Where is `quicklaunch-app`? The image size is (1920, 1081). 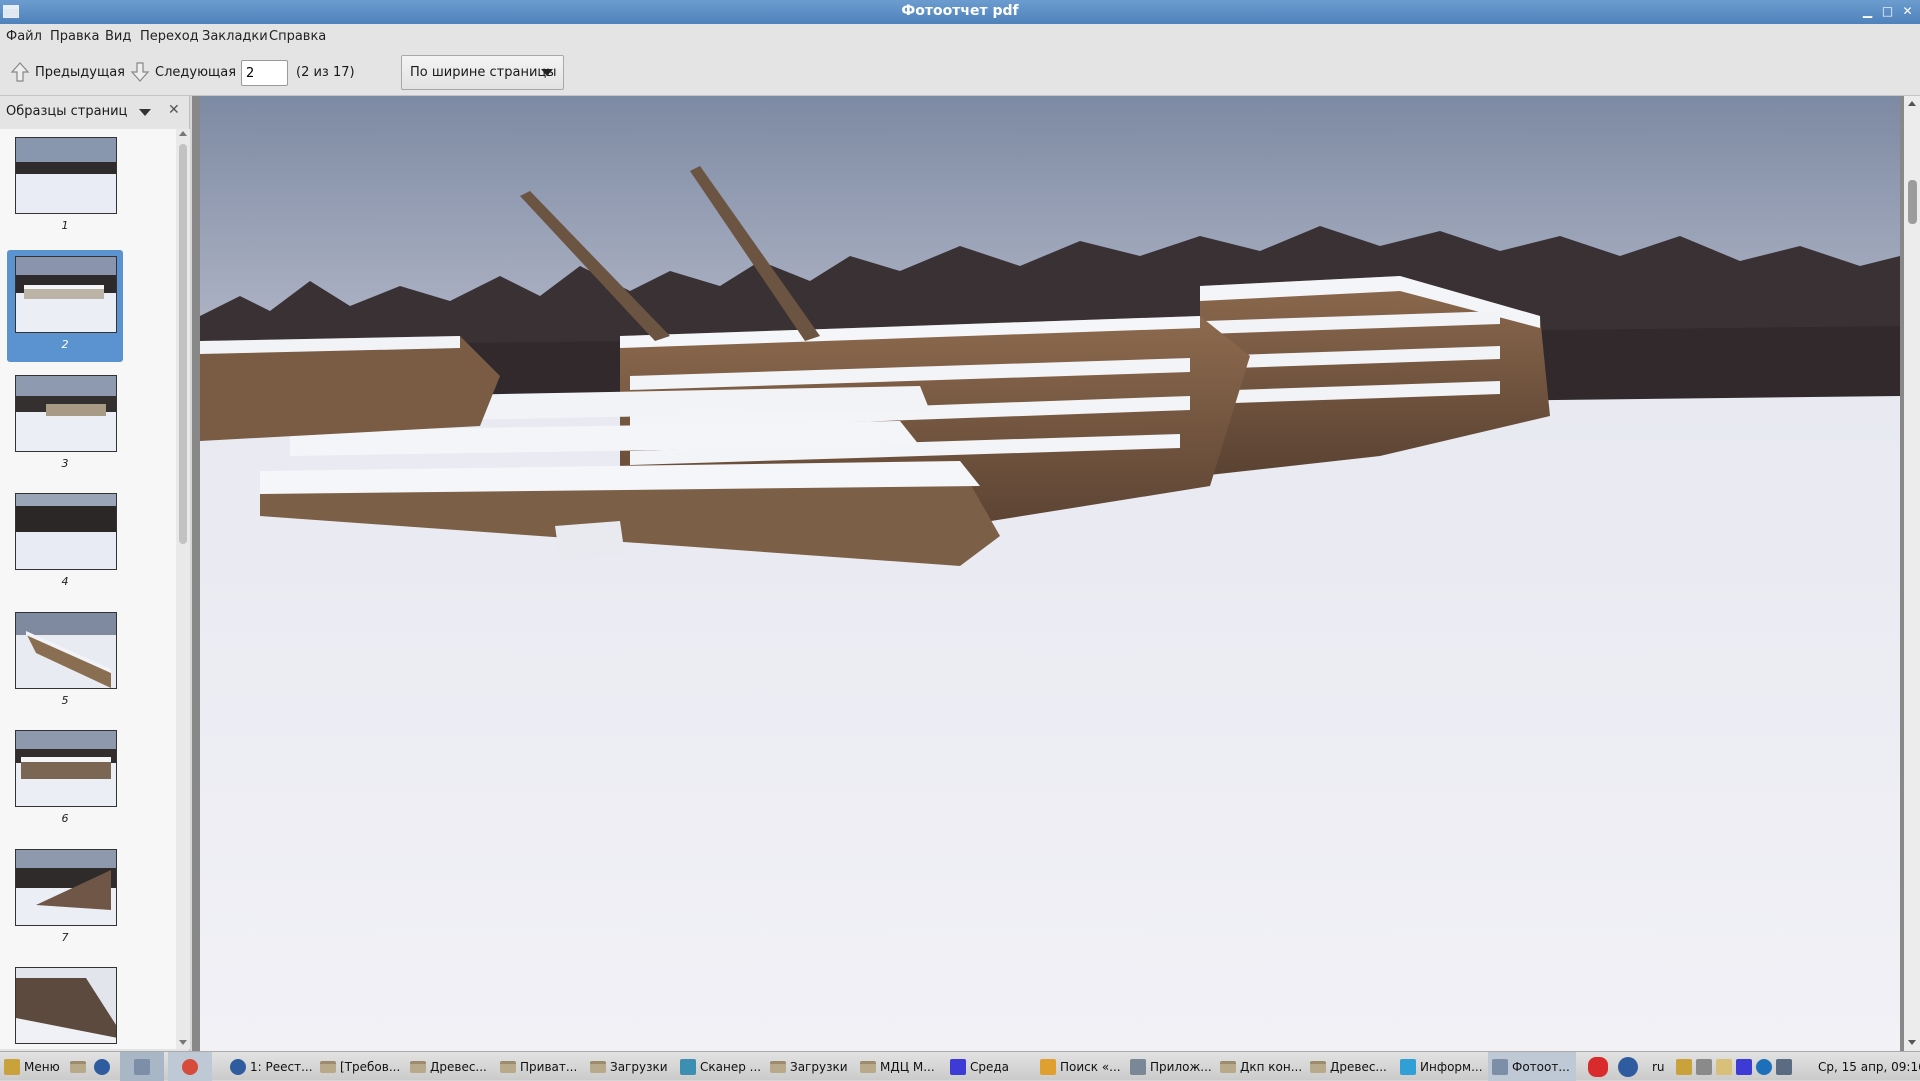 quicklaunch-app is located at coordinates (190, 1066).